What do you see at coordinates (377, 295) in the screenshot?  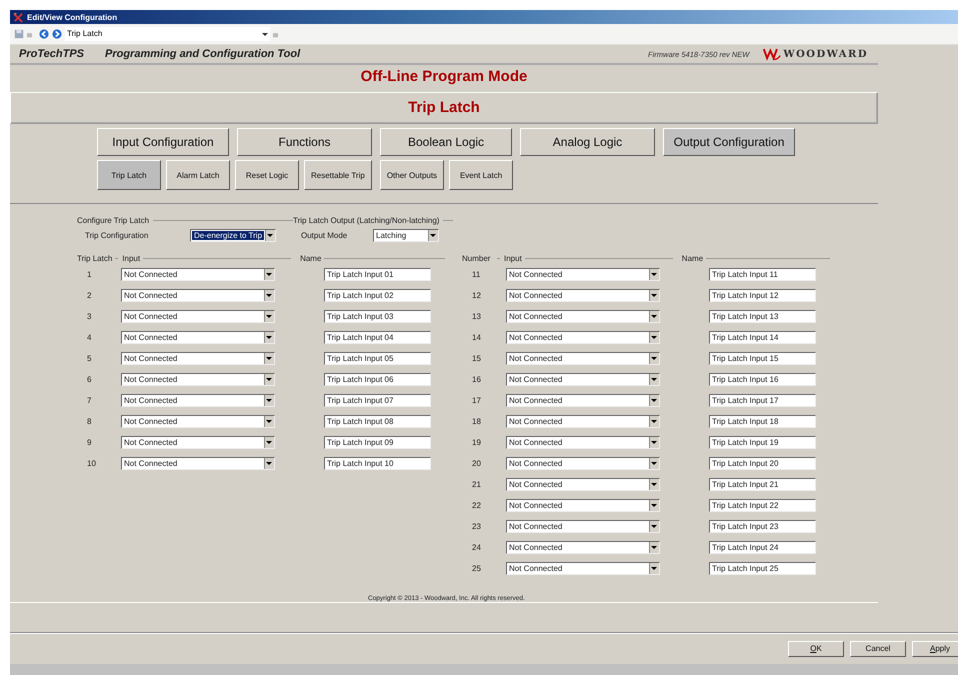 I see `name-field: Trip Latch Input 02` at bounding box center [377, 295].